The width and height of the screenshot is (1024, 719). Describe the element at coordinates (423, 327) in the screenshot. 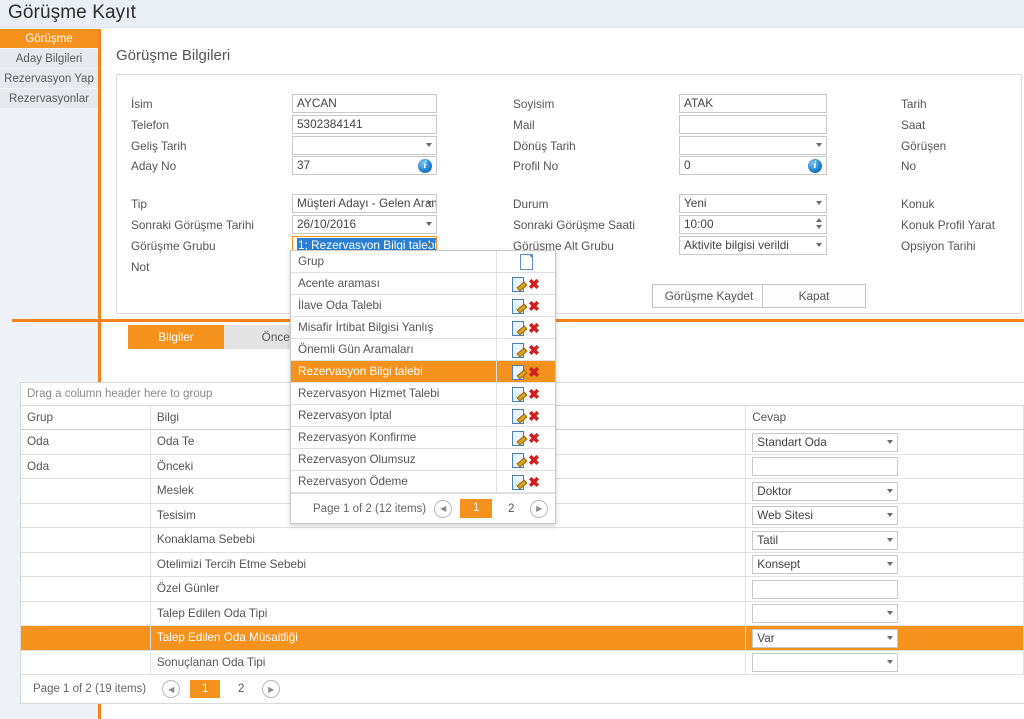

I see `dropdown-item: Misafir İrtibat Bilgisi Yanlış ✖` at that location.